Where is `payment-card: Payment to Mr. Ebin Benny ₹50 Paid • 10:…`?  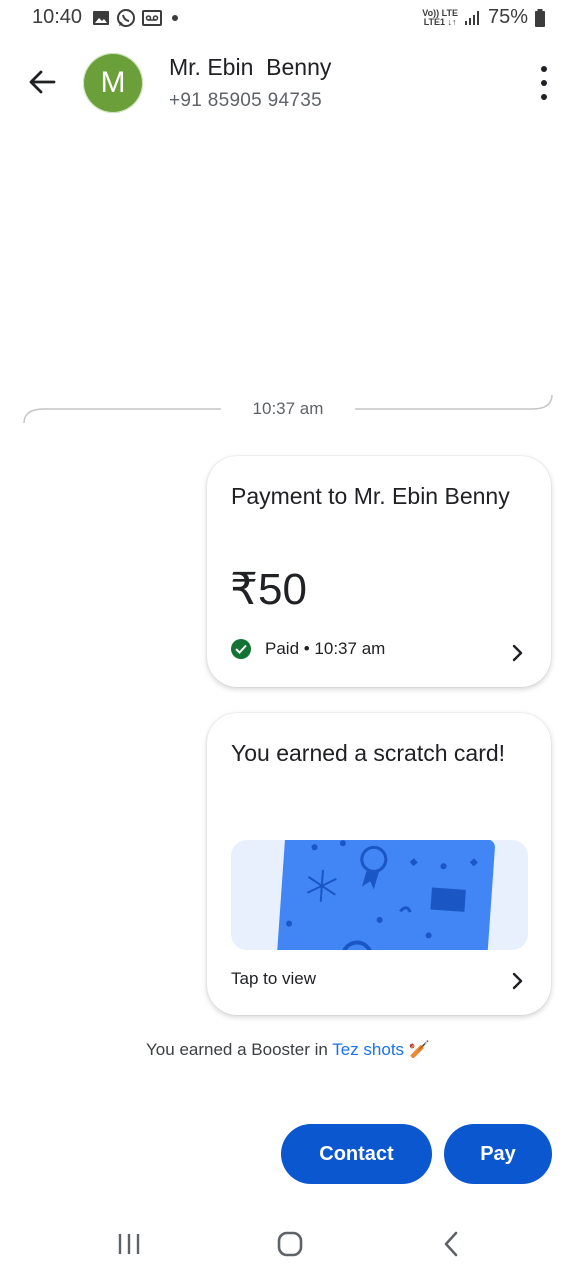
payment-card: Payment to Mr. Ebin Benny ₹50 Paid • 10:… is located at coordinates (379, 571).